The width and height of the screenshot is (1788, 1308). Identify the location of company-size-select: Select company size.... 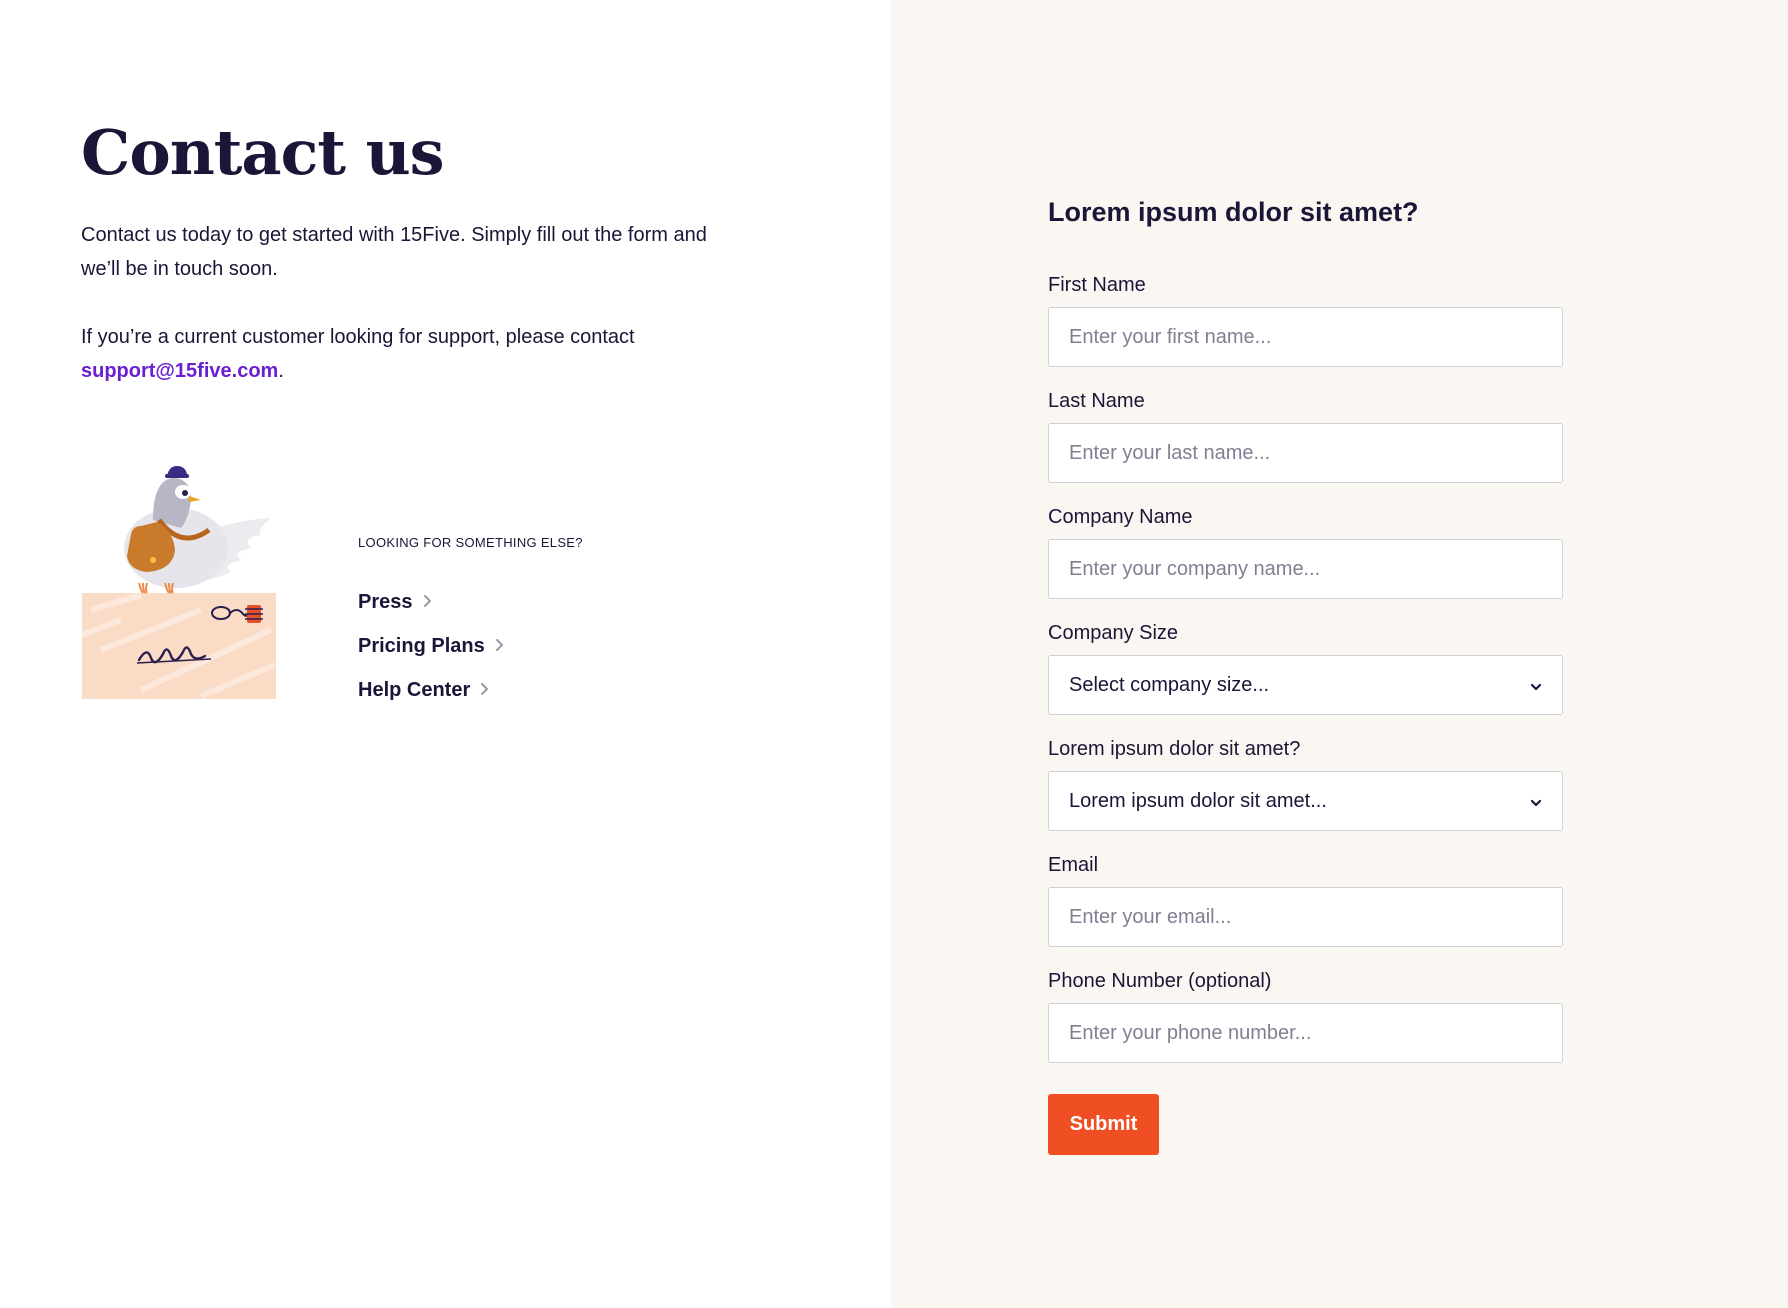
(1305, 685).